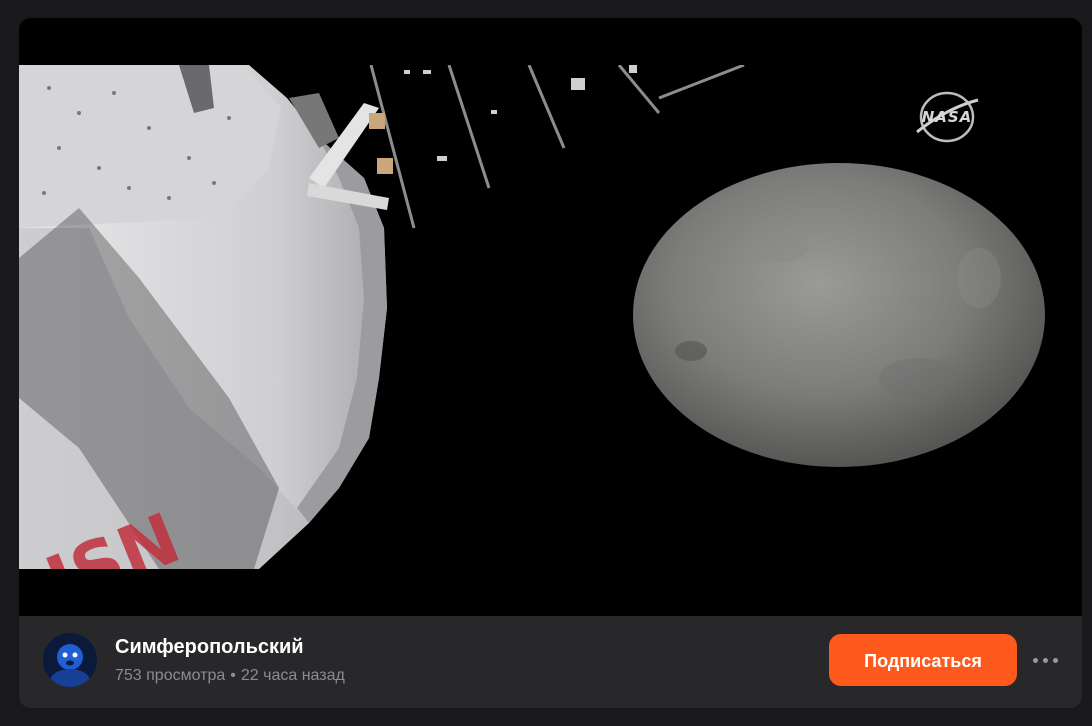  I want to click on nasa-logo-icon: NASA, so click(947, 117).